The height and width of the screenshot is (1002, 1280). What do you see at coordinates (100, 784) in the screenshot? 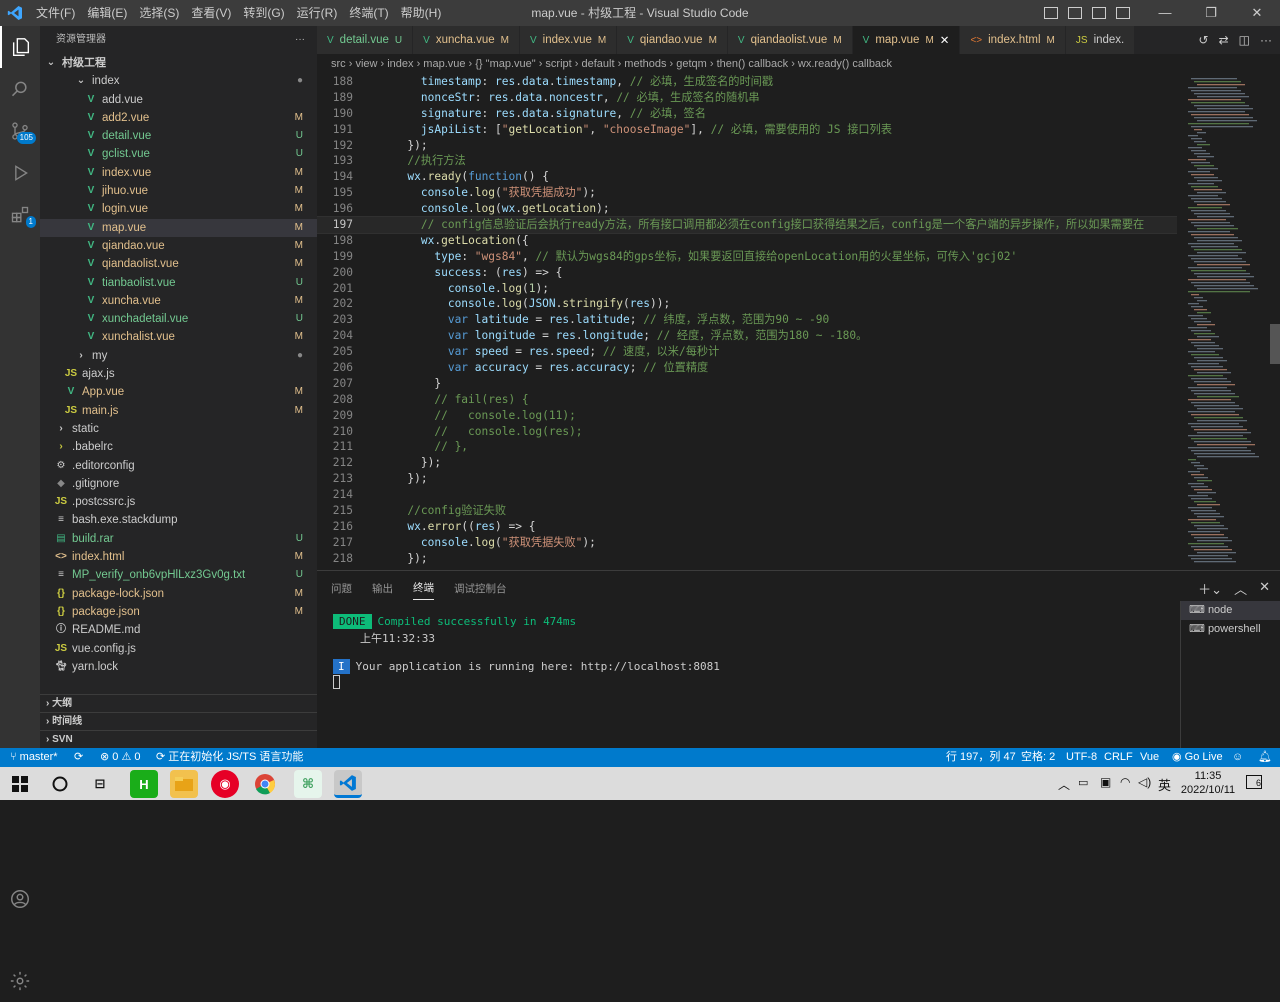
I see `task-view-icon: ⊟` at bounding box center [100, 784].